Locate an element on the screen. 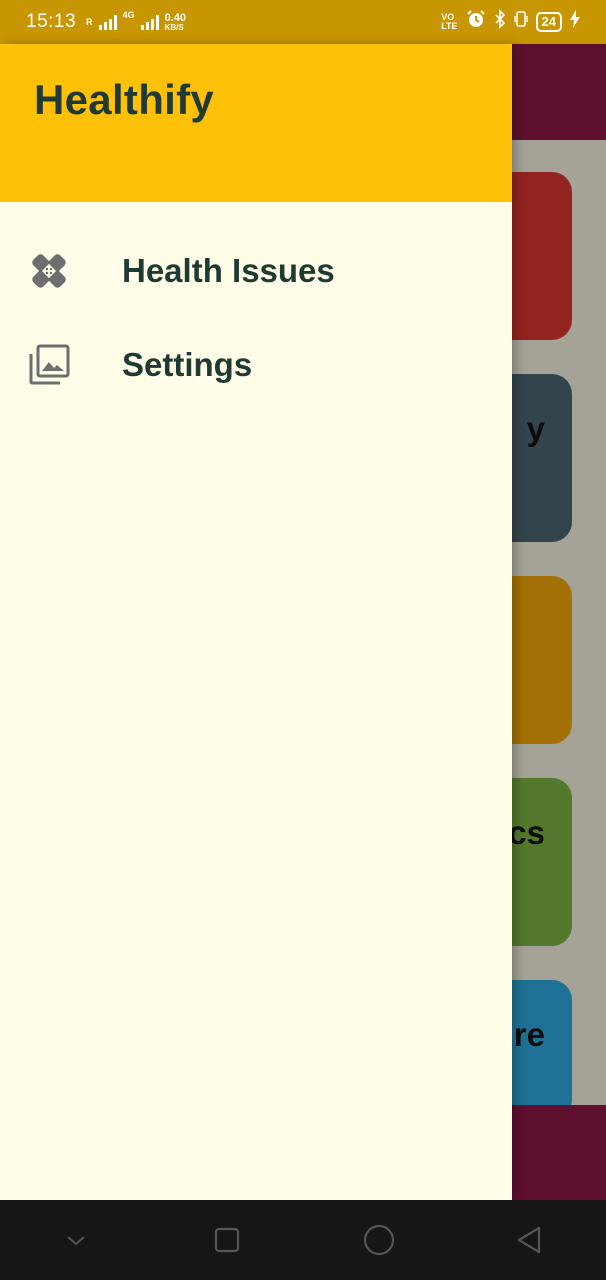  recents-icon is located at coordinates (227, 1240).